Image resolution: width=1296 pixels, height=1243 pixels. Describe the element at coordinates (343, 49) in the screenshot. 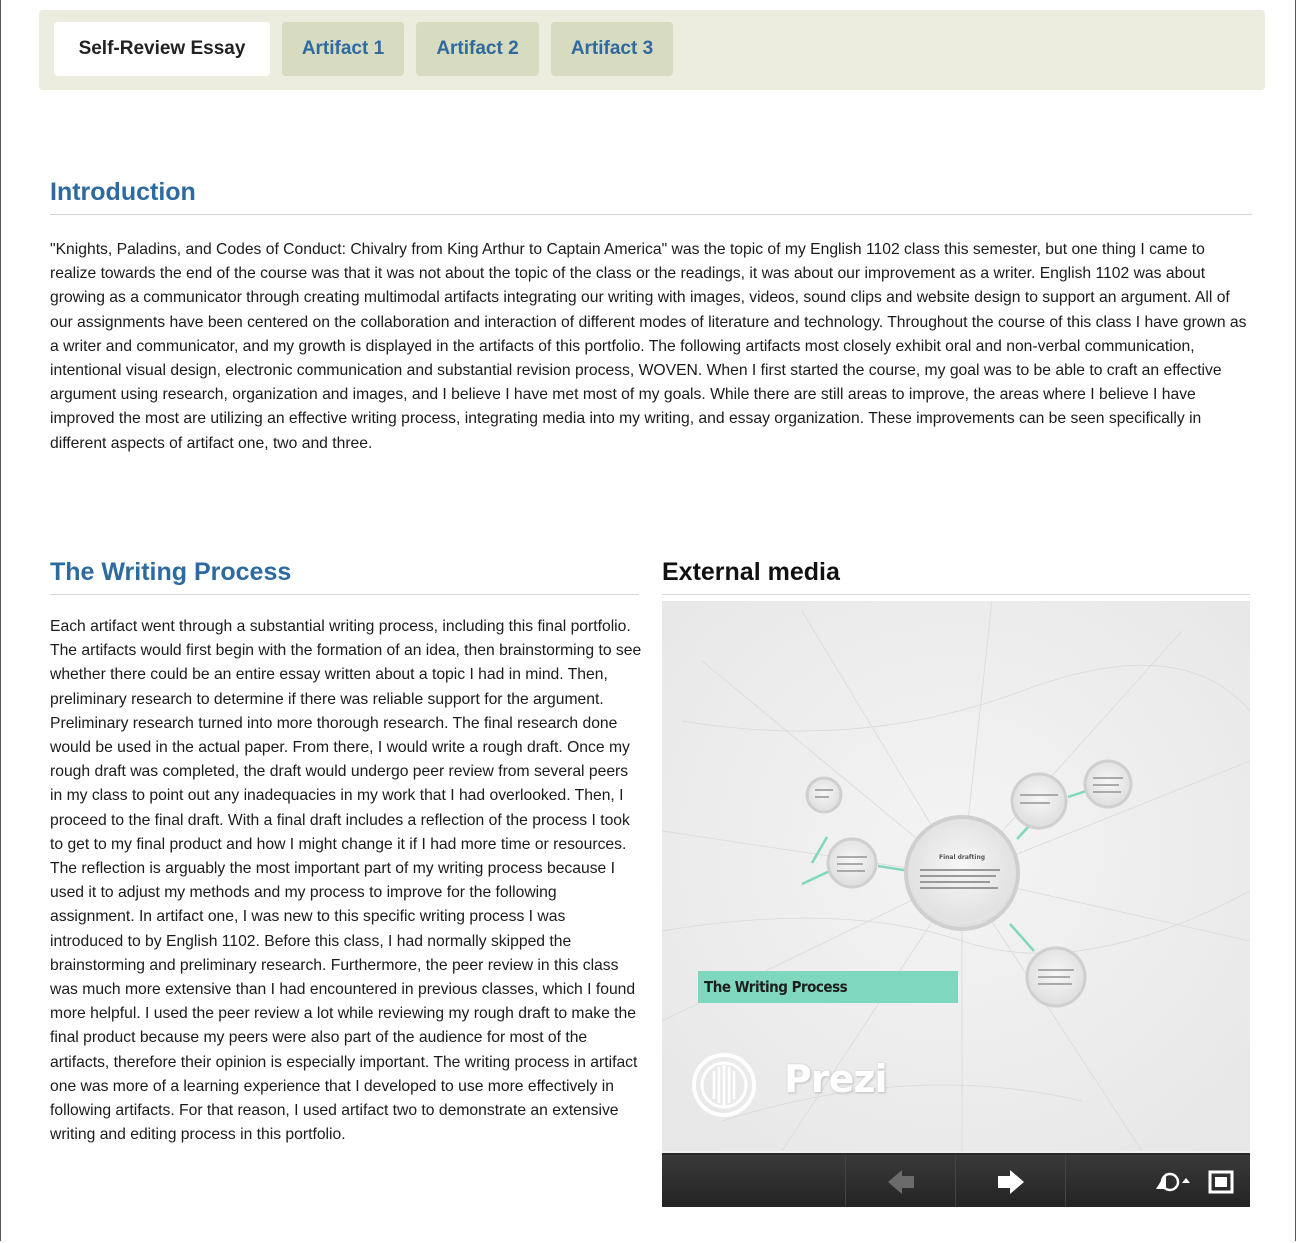

I see `tab-artifact-1: Artifact 1` at that location.